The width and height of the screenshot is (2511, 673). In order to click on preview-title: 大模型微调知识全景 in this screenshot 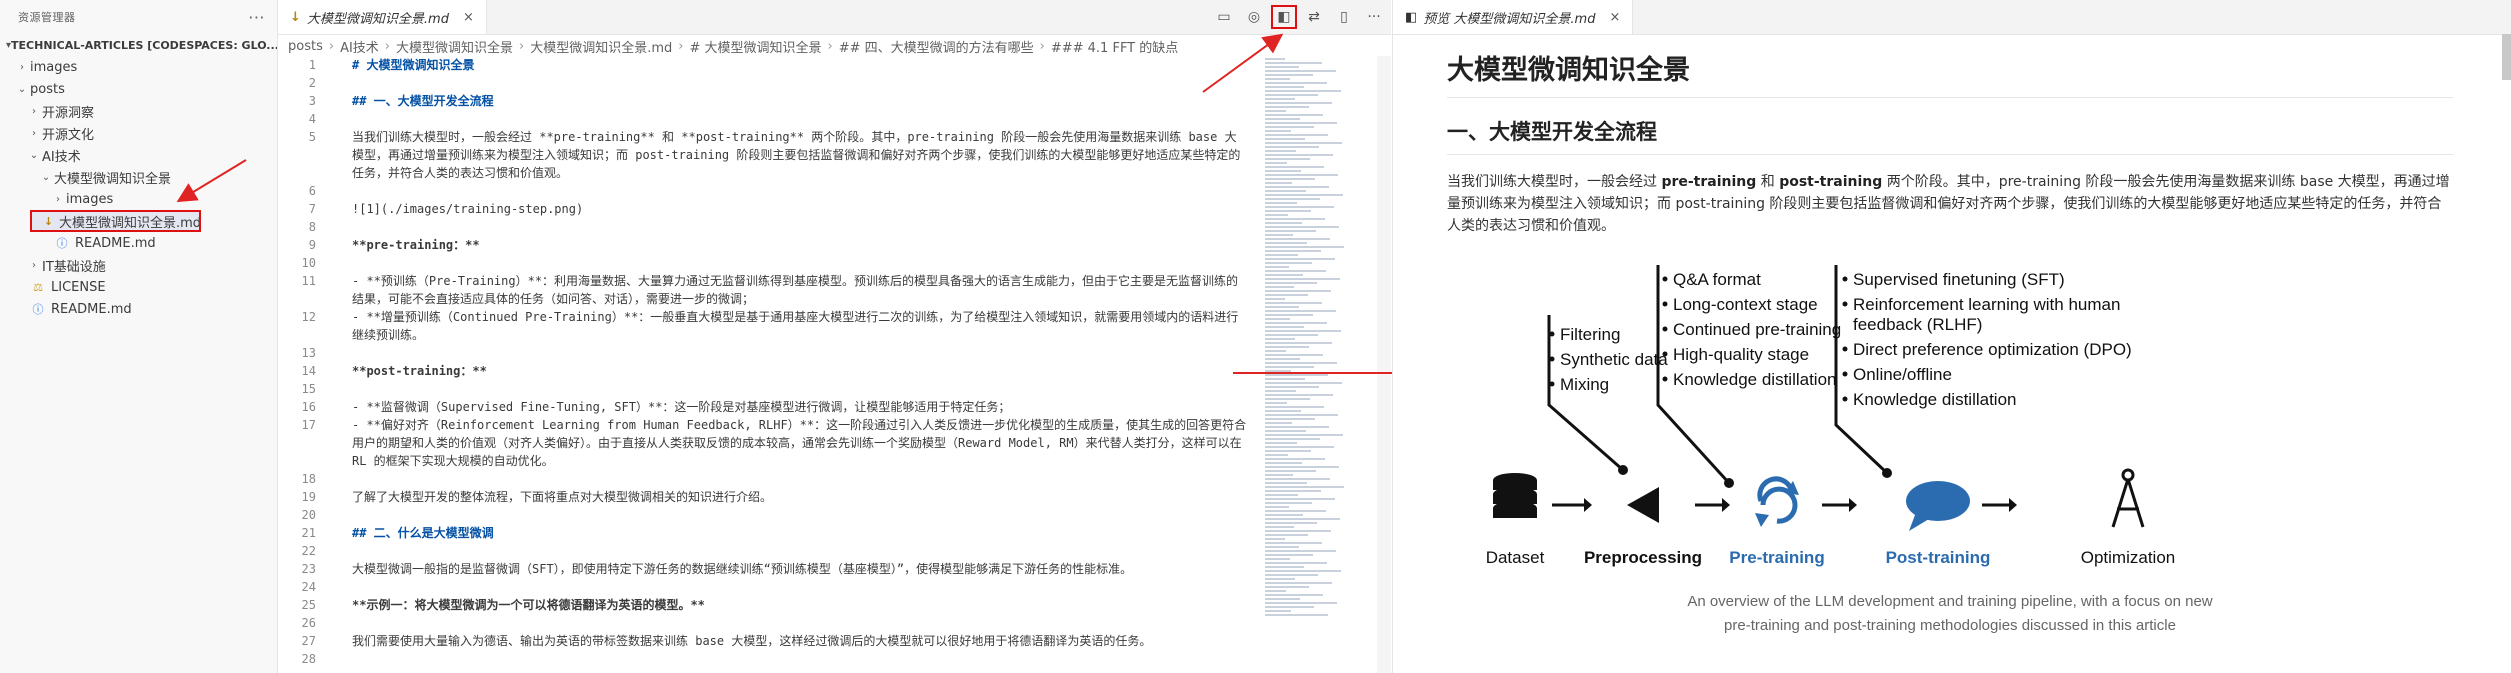, I will do `click(1950, 73)`.